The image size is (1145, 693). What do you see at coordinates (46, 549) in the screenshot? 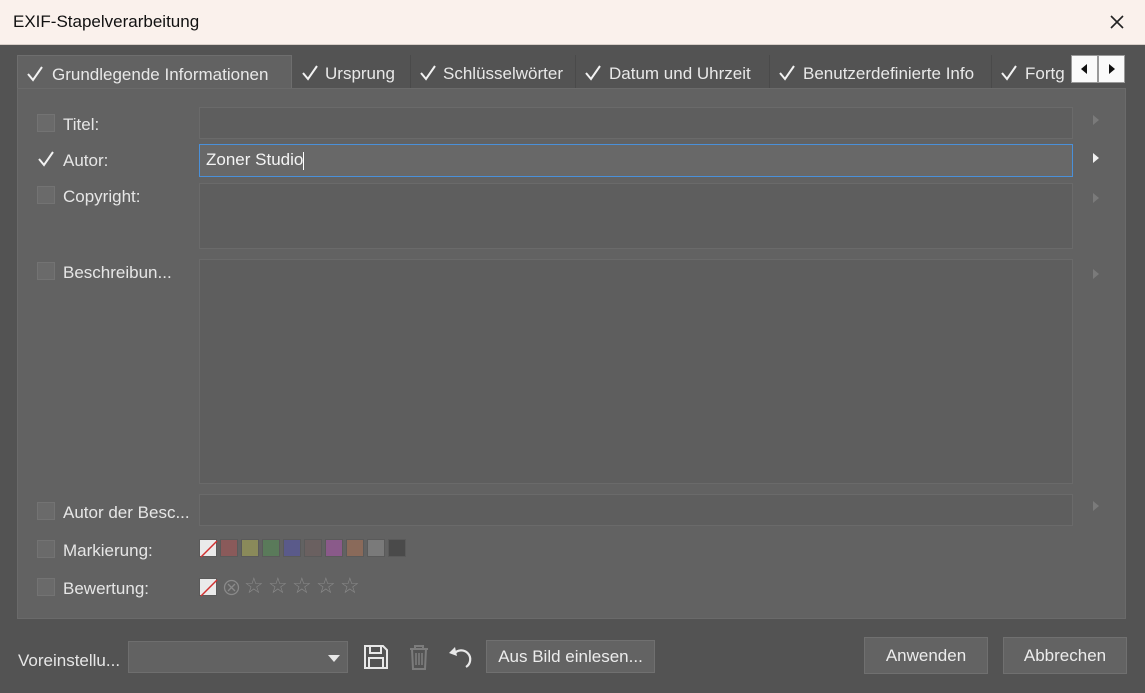
I see `marking-checkbox` at bounding box center [46, 549].